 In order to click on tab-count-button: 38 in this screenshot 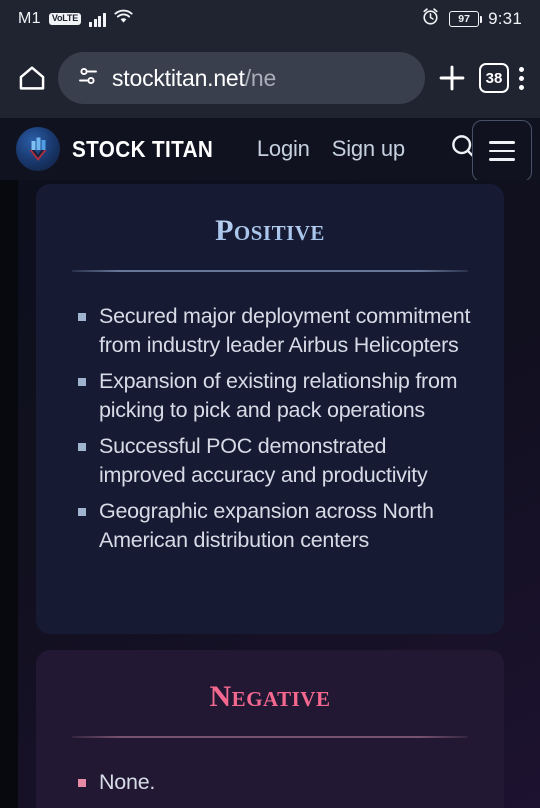, I will do `click(494, 78)`.